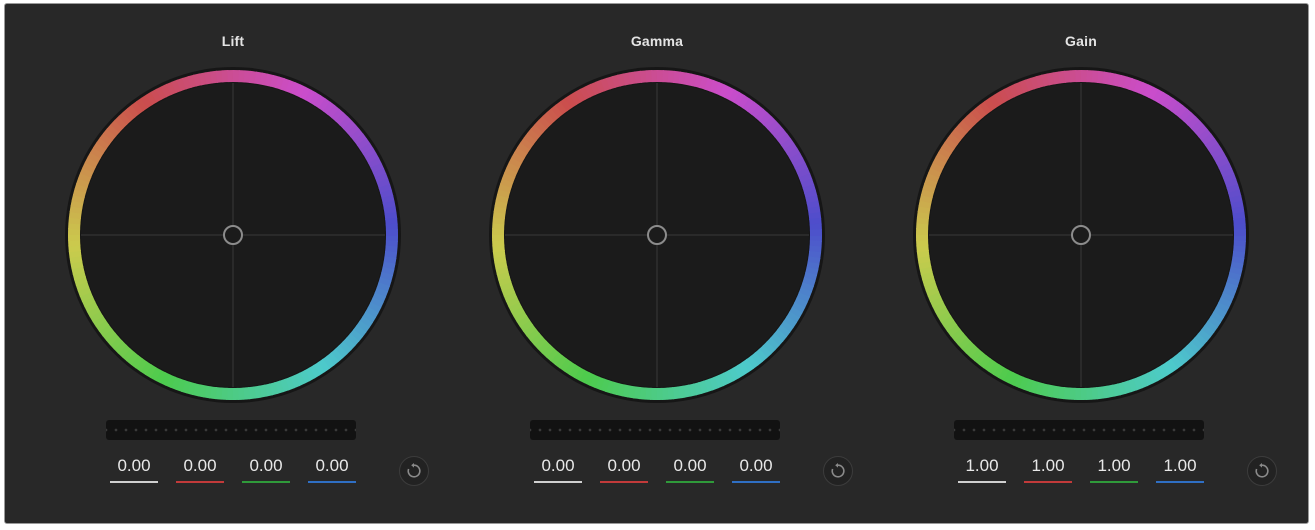 The height and width of the screenshot is (530, 1315). I want to click on lift-blue-value: 0.00, so click(332, 469).